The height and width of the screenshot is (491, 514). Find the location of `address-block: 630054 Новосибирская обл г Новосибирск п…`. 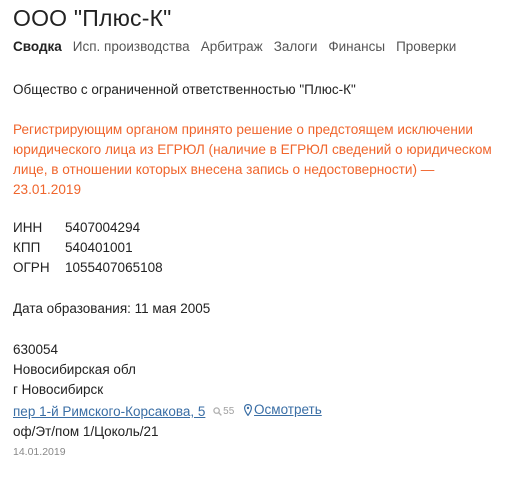

address-block: 630054 Новосибирская обл г Новосибирск п… is located at coordinates (167, 400).